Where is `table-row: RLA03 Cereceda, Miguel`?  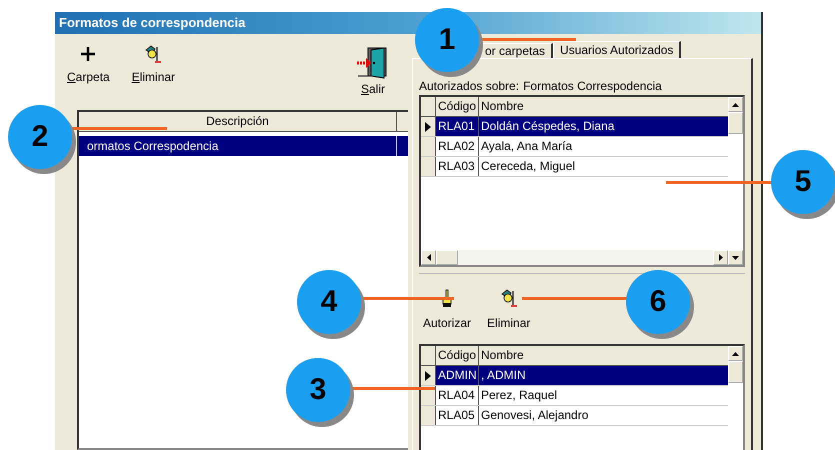 table-row: RLA03 Cereceda, Miguel is located at coordinates (574, 167).